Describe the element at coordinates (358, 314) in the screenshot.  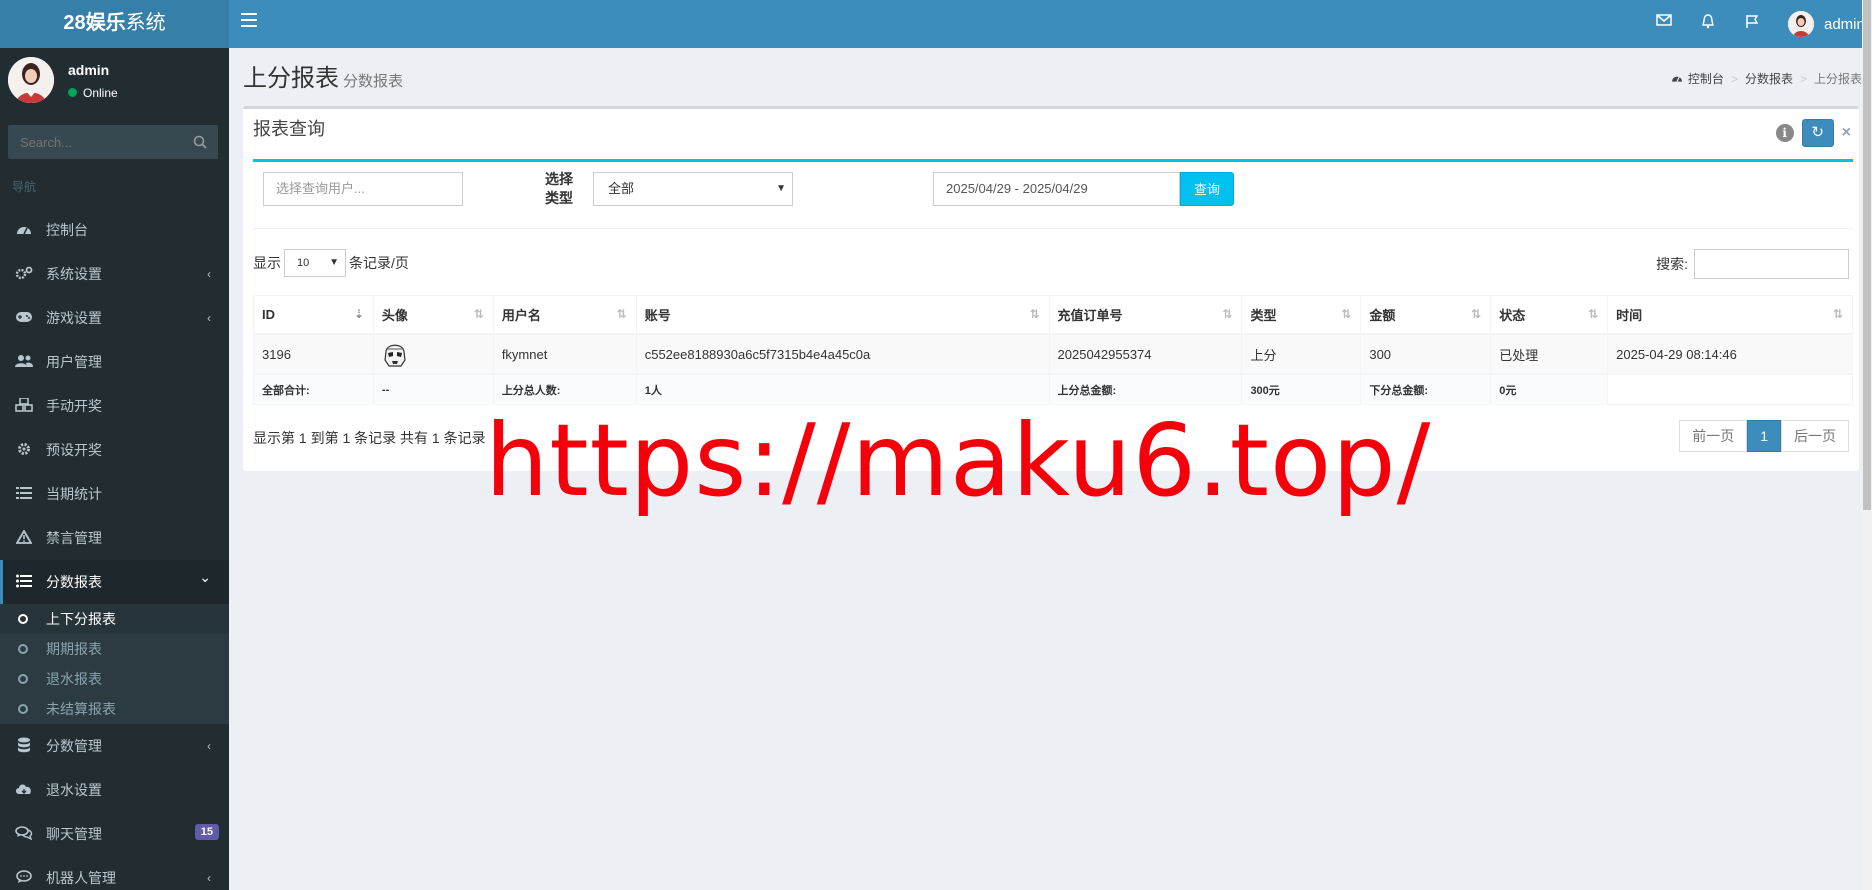
I see `sort-asc-icon: ⇣` at that location.